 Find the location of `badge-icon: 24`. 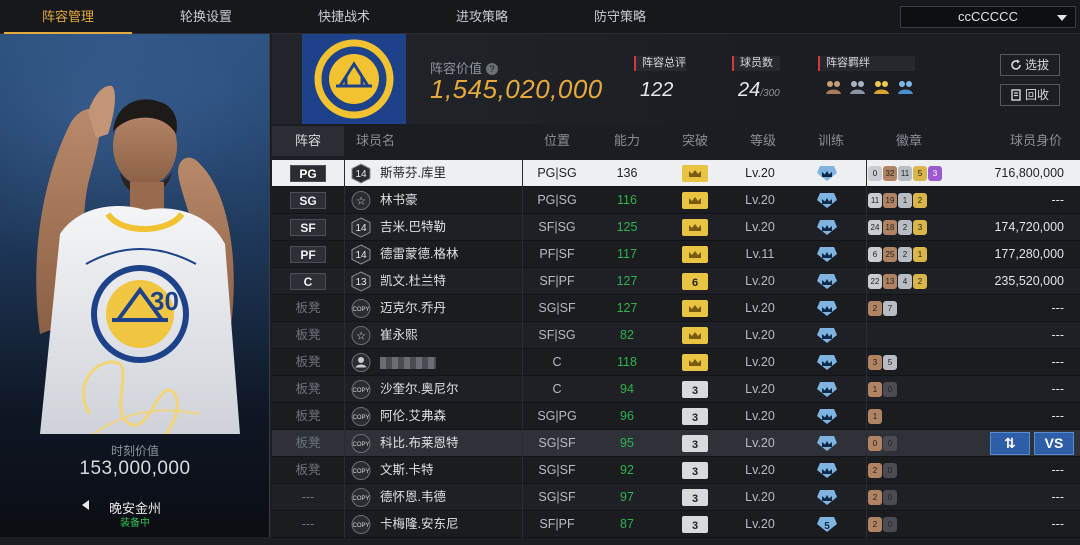

badge-icon: 24 is located at coordinates (875, 227).